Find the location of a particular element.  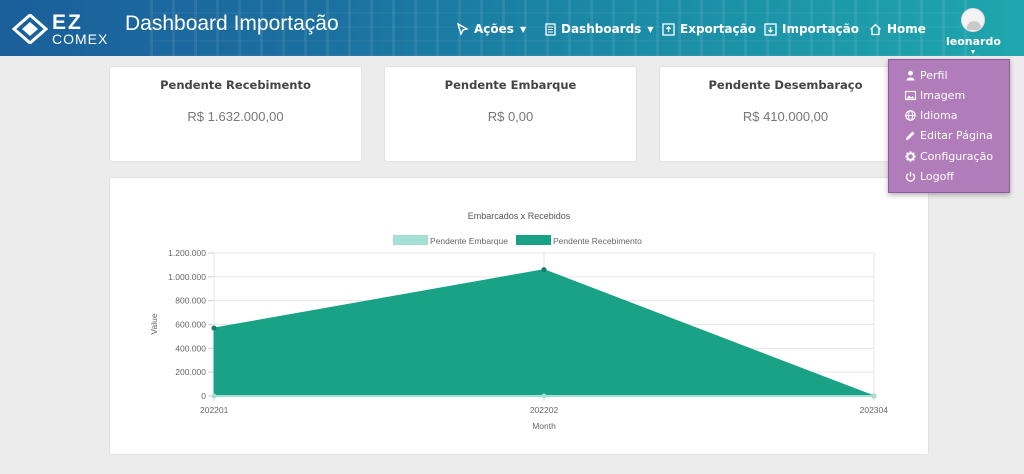

y-tick-label: 200.000 is located at coordinates (190, 372).